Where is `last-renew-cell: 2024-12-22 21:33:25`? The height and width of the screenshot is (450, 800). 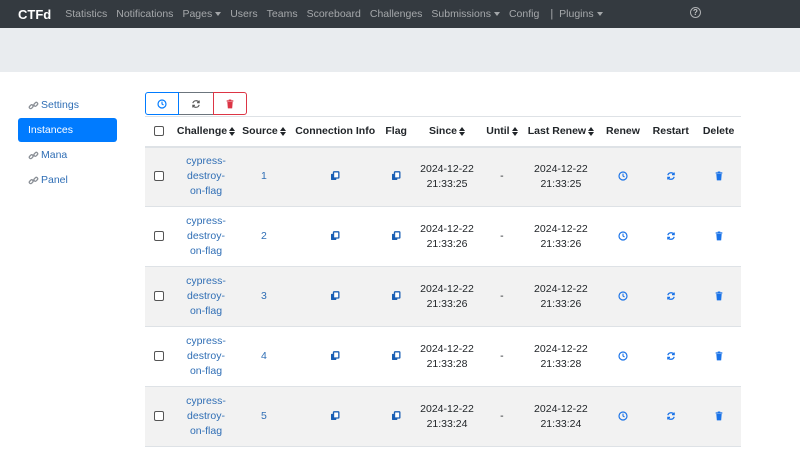
last-renew-cell: 2024-12-22 21:33:25 is located at coordinates (560, 177).